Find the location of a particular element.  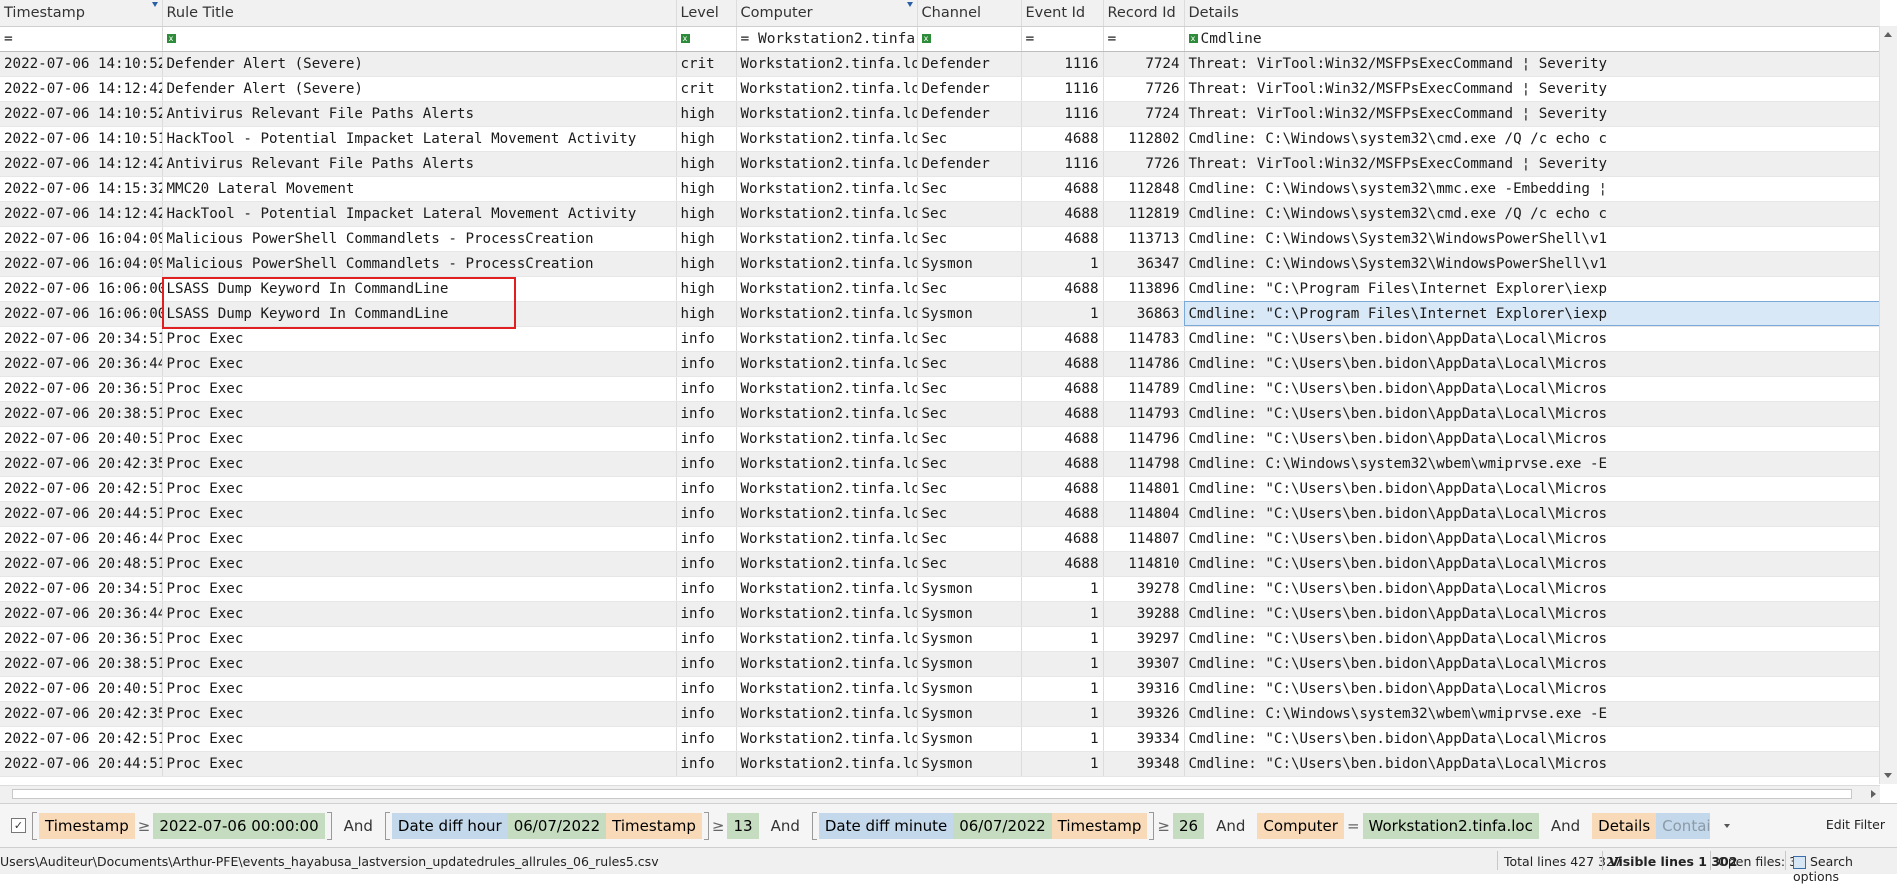

filter-enabled-checkbox: ✓ is located at coordinates (18, 825).